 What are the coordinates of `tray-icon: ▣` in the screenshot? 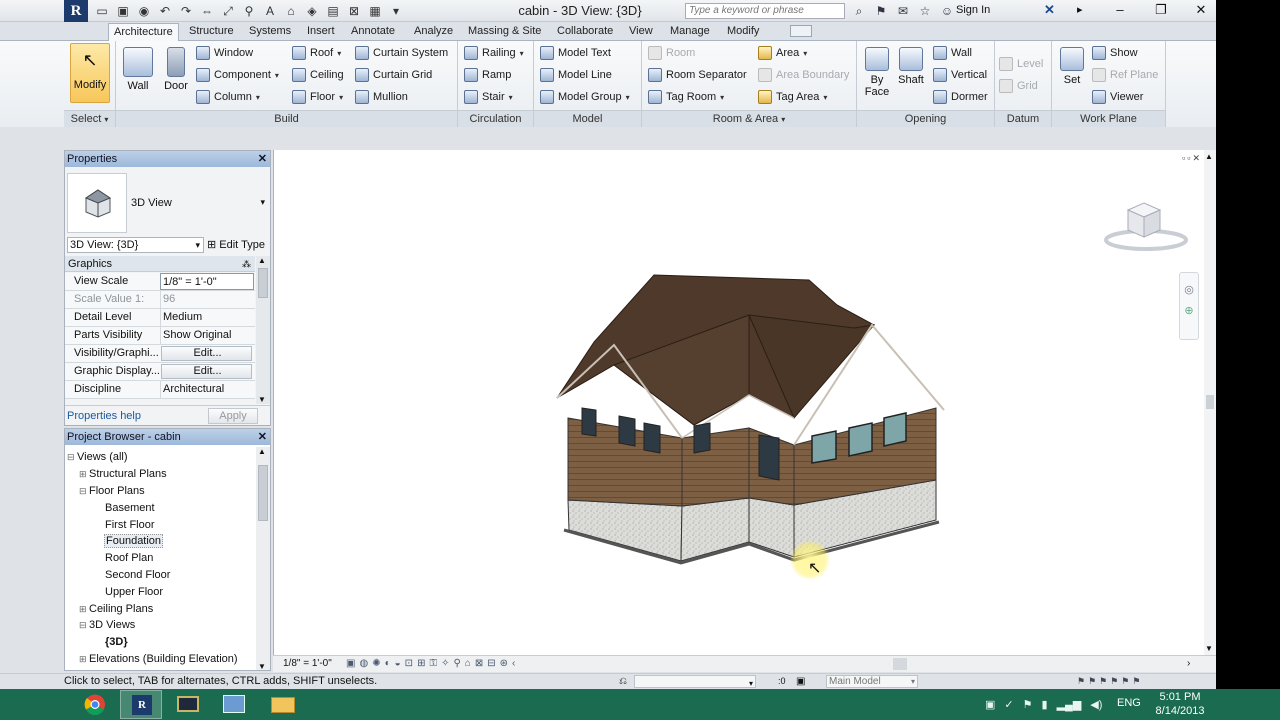 It's located at (990, 704).